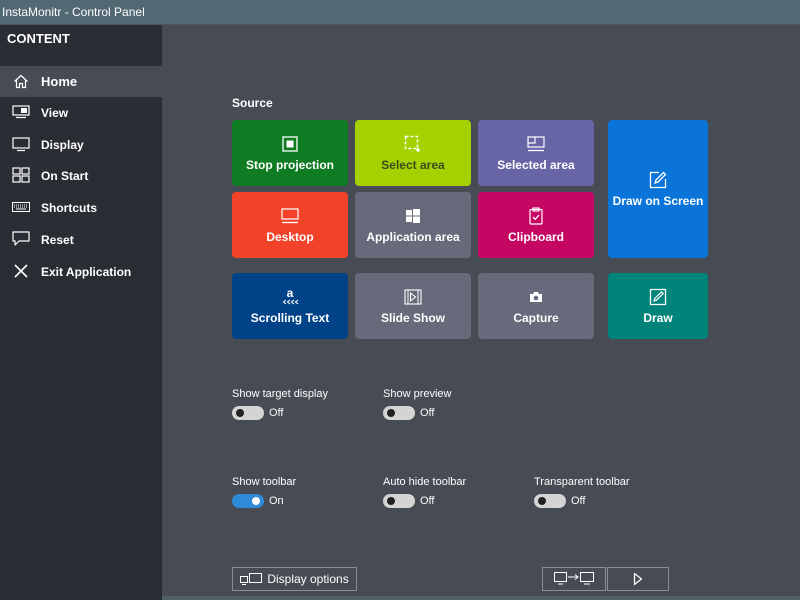  Describe the element at coordinates (69, 207) in the screenshot. I see `sidebar-item-label: Shortcuts` at that location.